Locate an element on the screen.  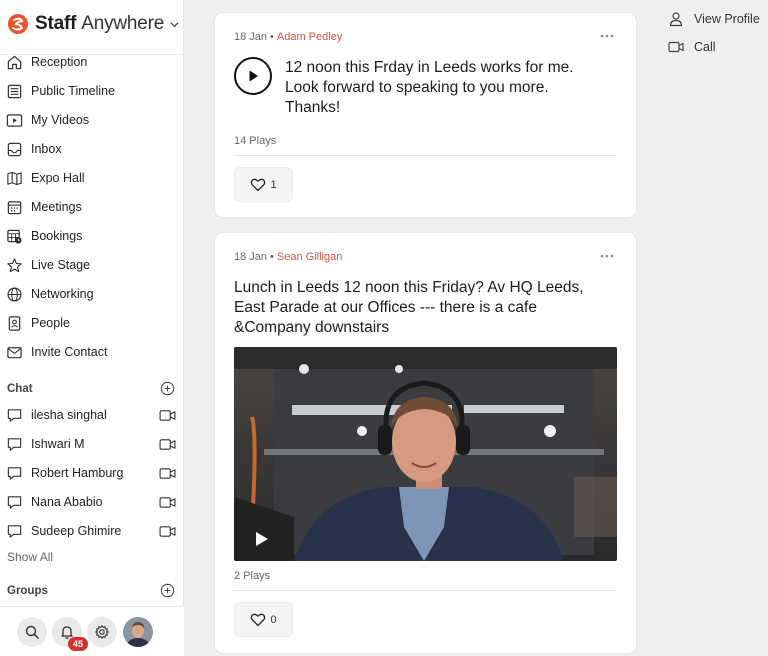
nav-label: Meetings is located at coordinates (56, 207).